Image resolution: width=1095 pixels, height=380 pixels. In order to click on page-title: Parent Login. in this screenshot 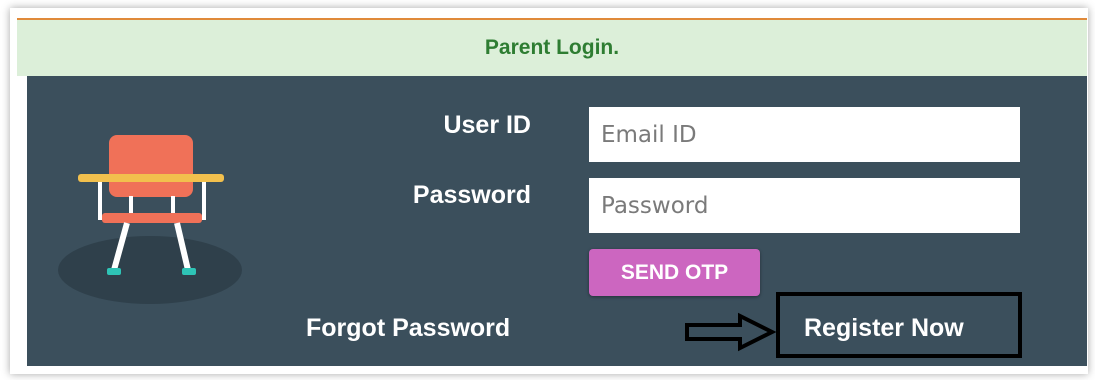, I will do `click(552, 47)`.